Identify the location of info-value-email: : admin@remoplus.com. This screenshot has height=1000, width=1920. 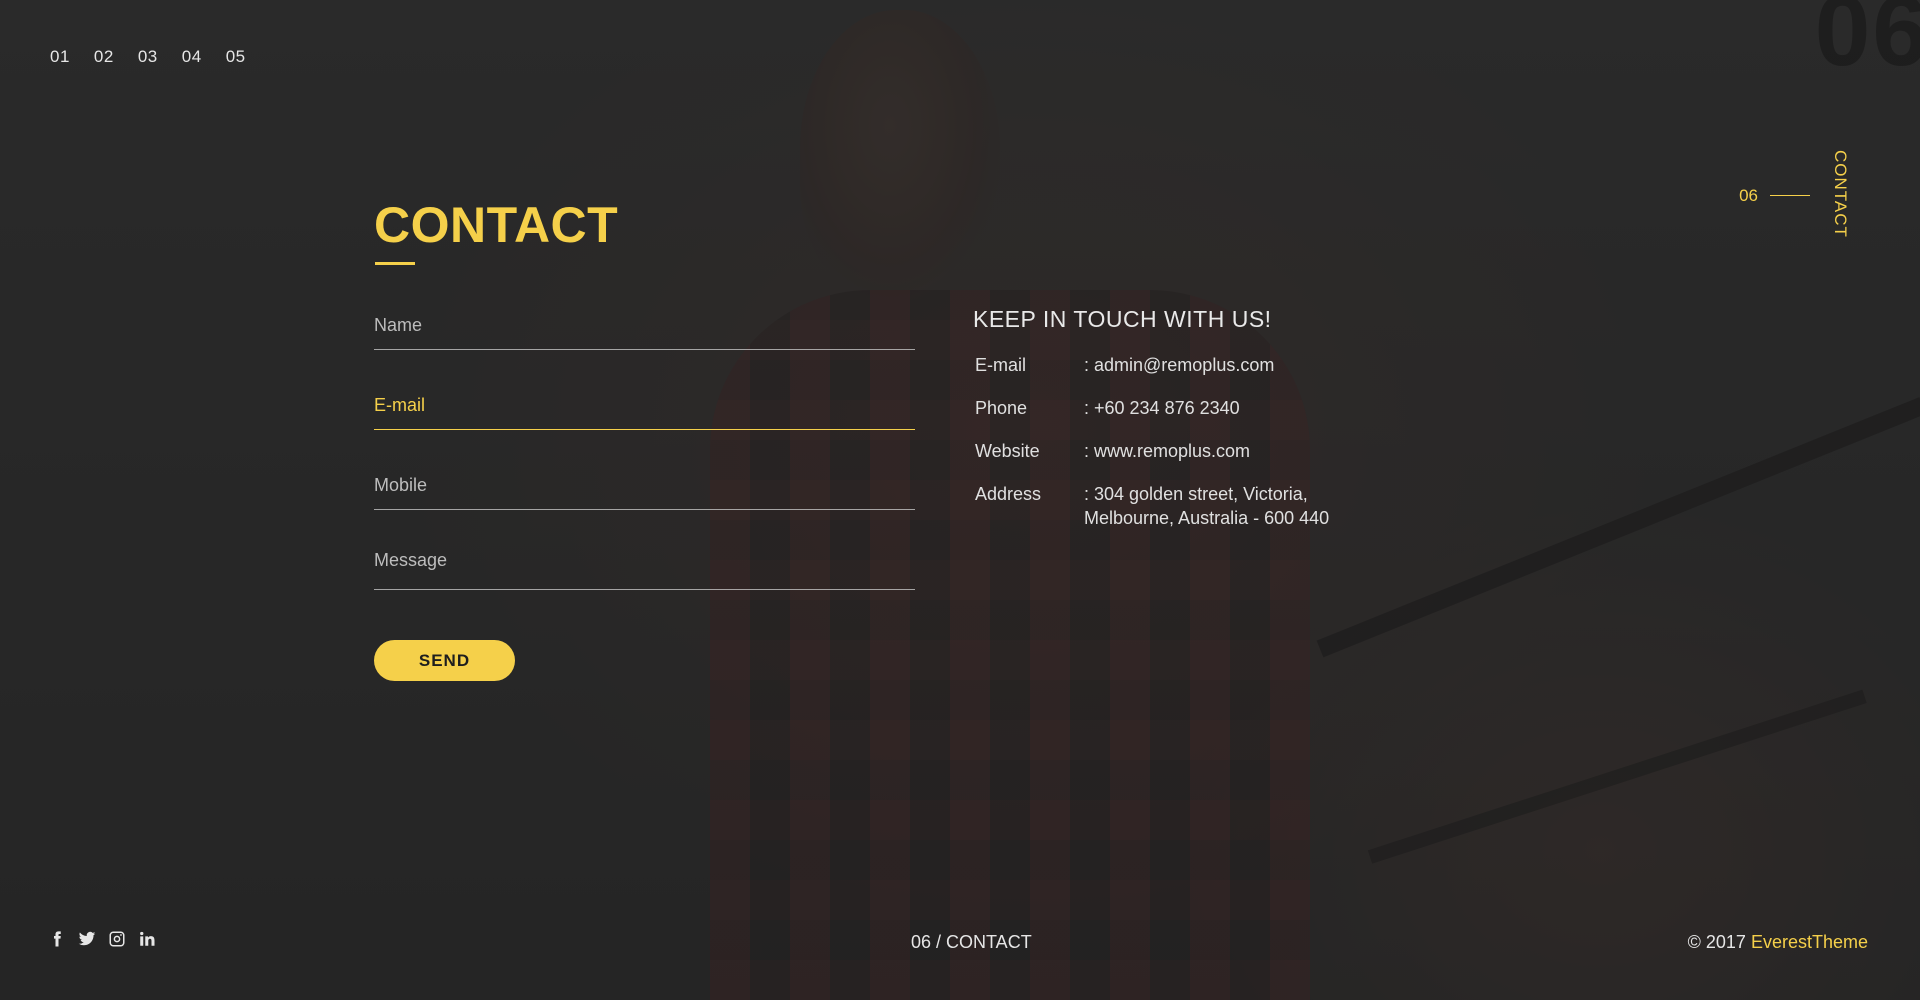
(1179, 365).